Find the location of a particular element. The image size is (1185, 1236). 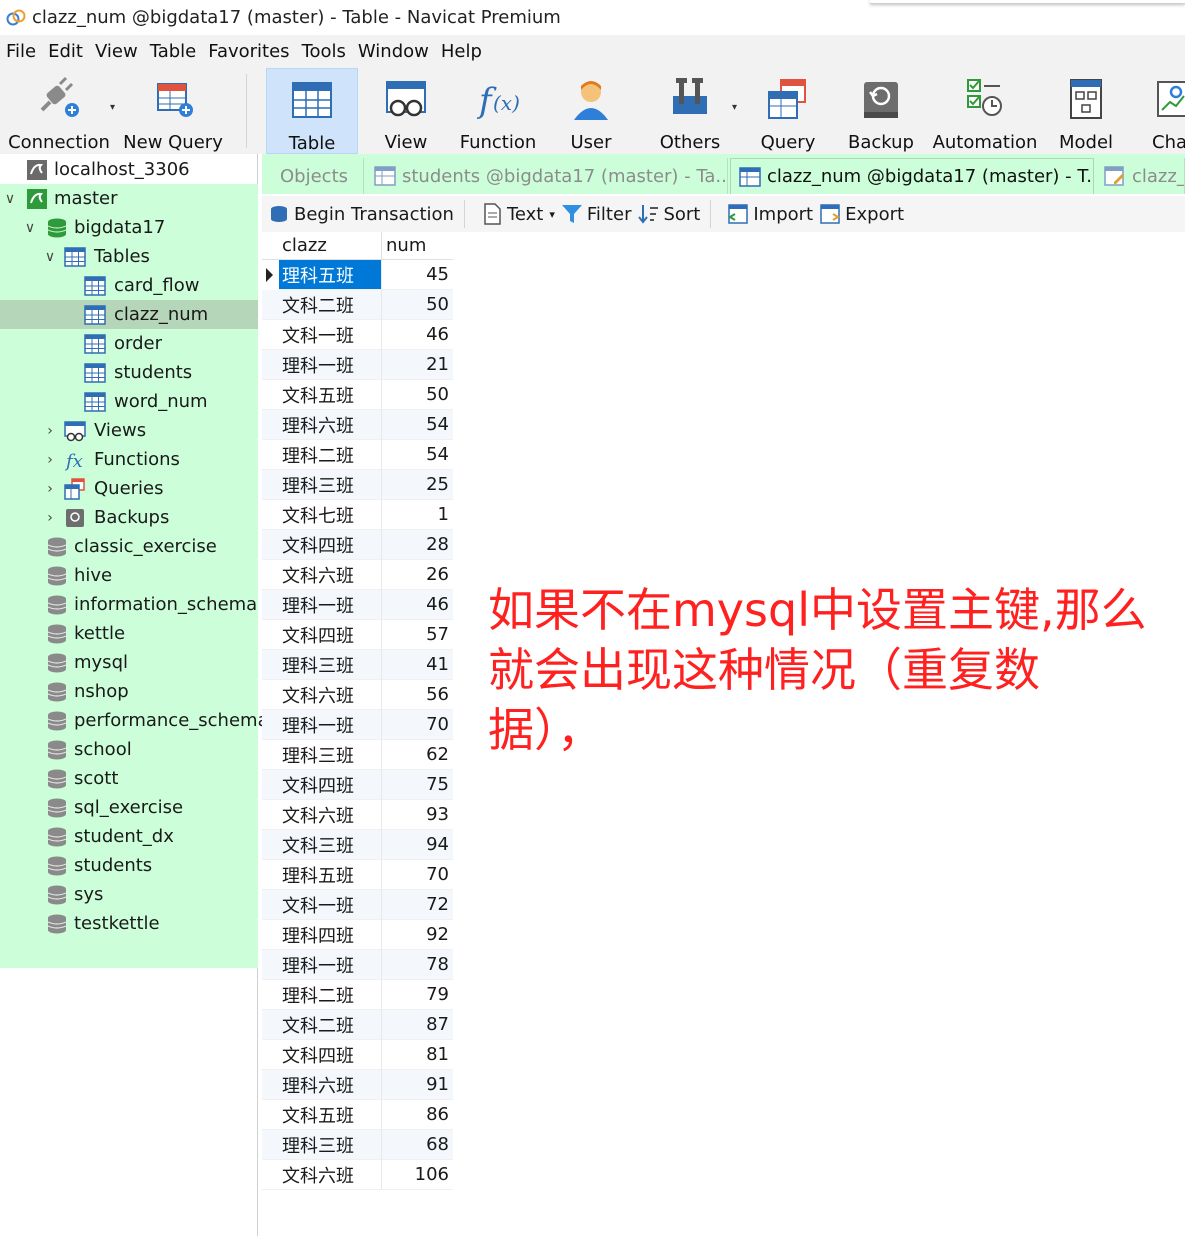

table-row: 理科五班 70 is located at coordinates (357, 875).